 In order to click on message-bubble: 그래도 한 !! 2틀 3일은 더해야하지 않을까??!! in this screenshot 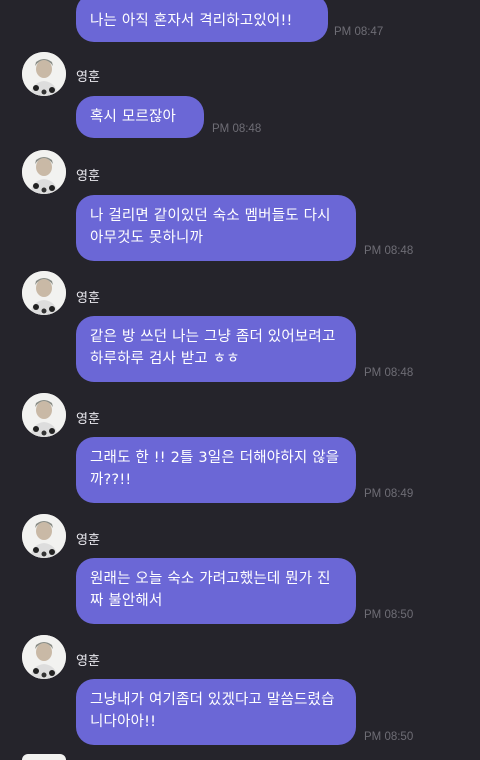, I will do `click(216, 470)`.